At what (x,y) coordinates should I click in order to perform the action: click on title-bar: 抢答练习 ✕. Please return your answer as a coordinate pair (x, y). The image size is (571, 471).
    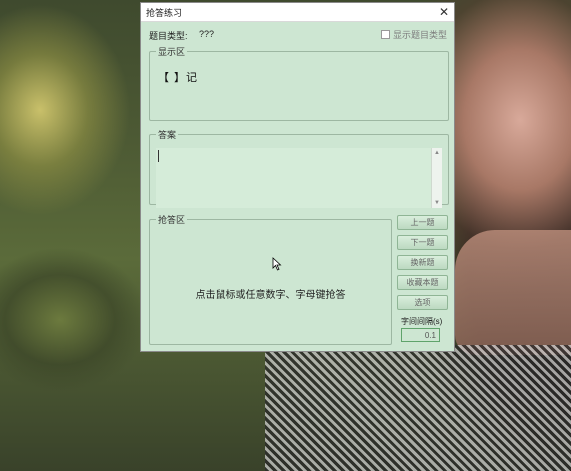
    Looking at the image, I should click on (297, 12).